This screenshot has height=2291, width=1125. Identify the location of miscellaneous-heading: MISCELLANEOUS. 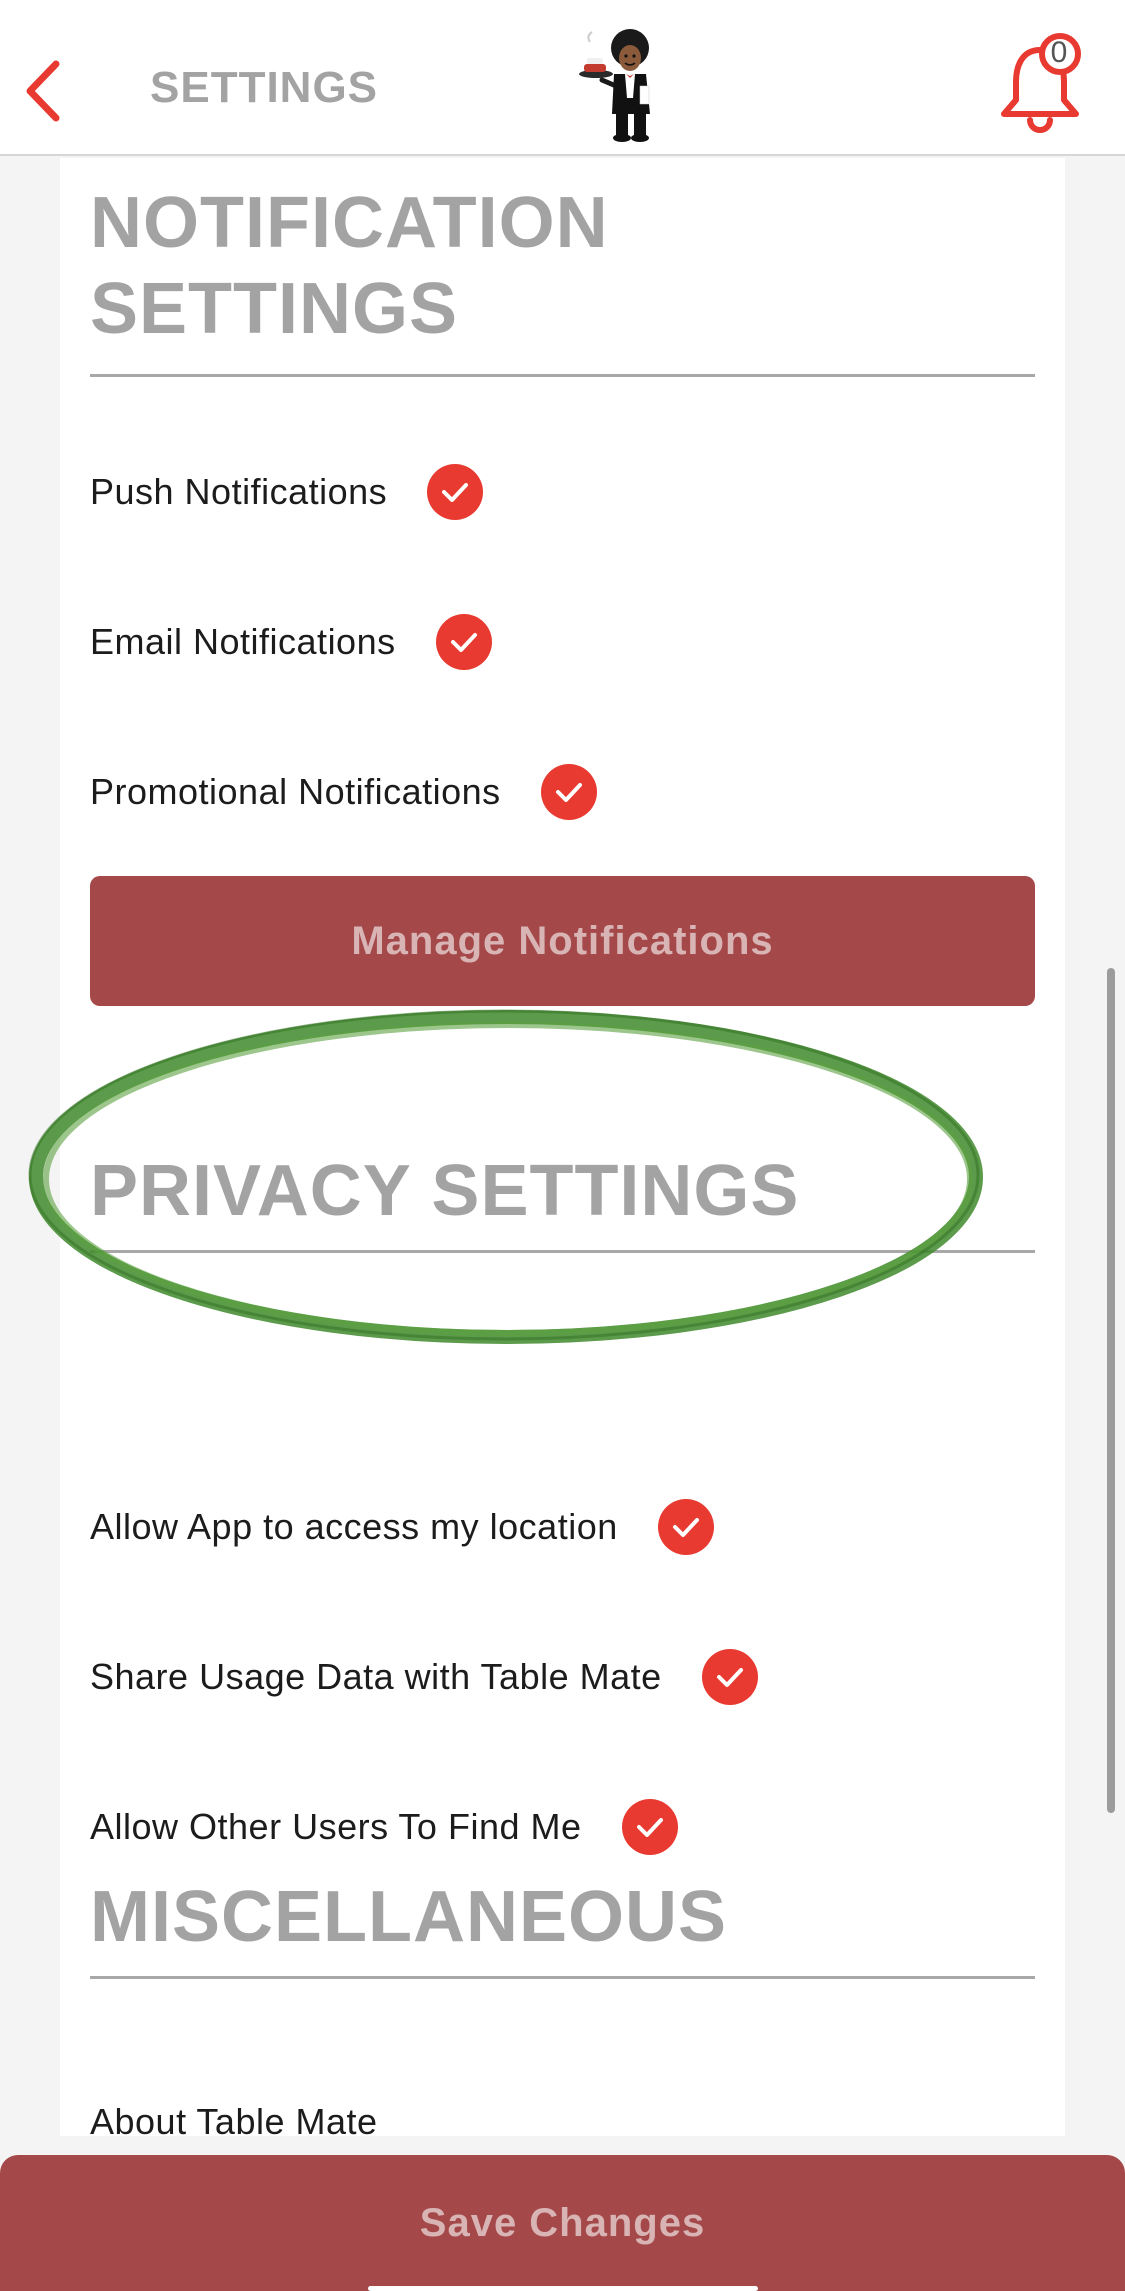
(409, 1917).